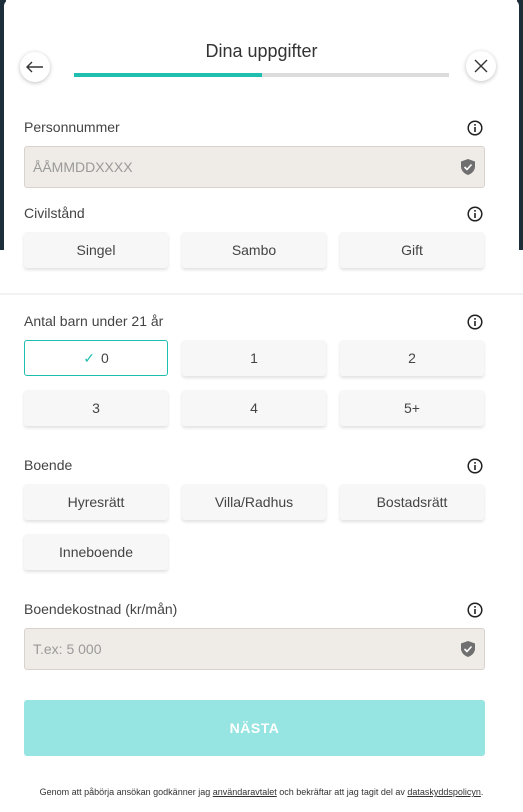 This screenshot has height=812, width=523. Describe the element at coordinates (444, 792) in the screenshot. I see `privacy-policy-link: dataskyddspolicyn` at that location.